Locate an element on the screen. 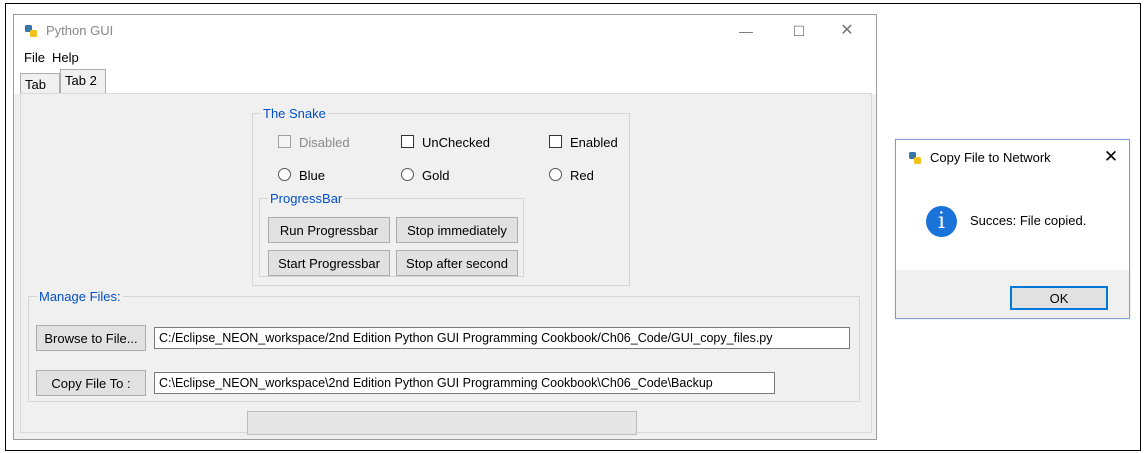 This screenshot has width=1145, height=453. dialog-title-bar: Copy File to Network ✕ is located at coordinates (1012, 157).